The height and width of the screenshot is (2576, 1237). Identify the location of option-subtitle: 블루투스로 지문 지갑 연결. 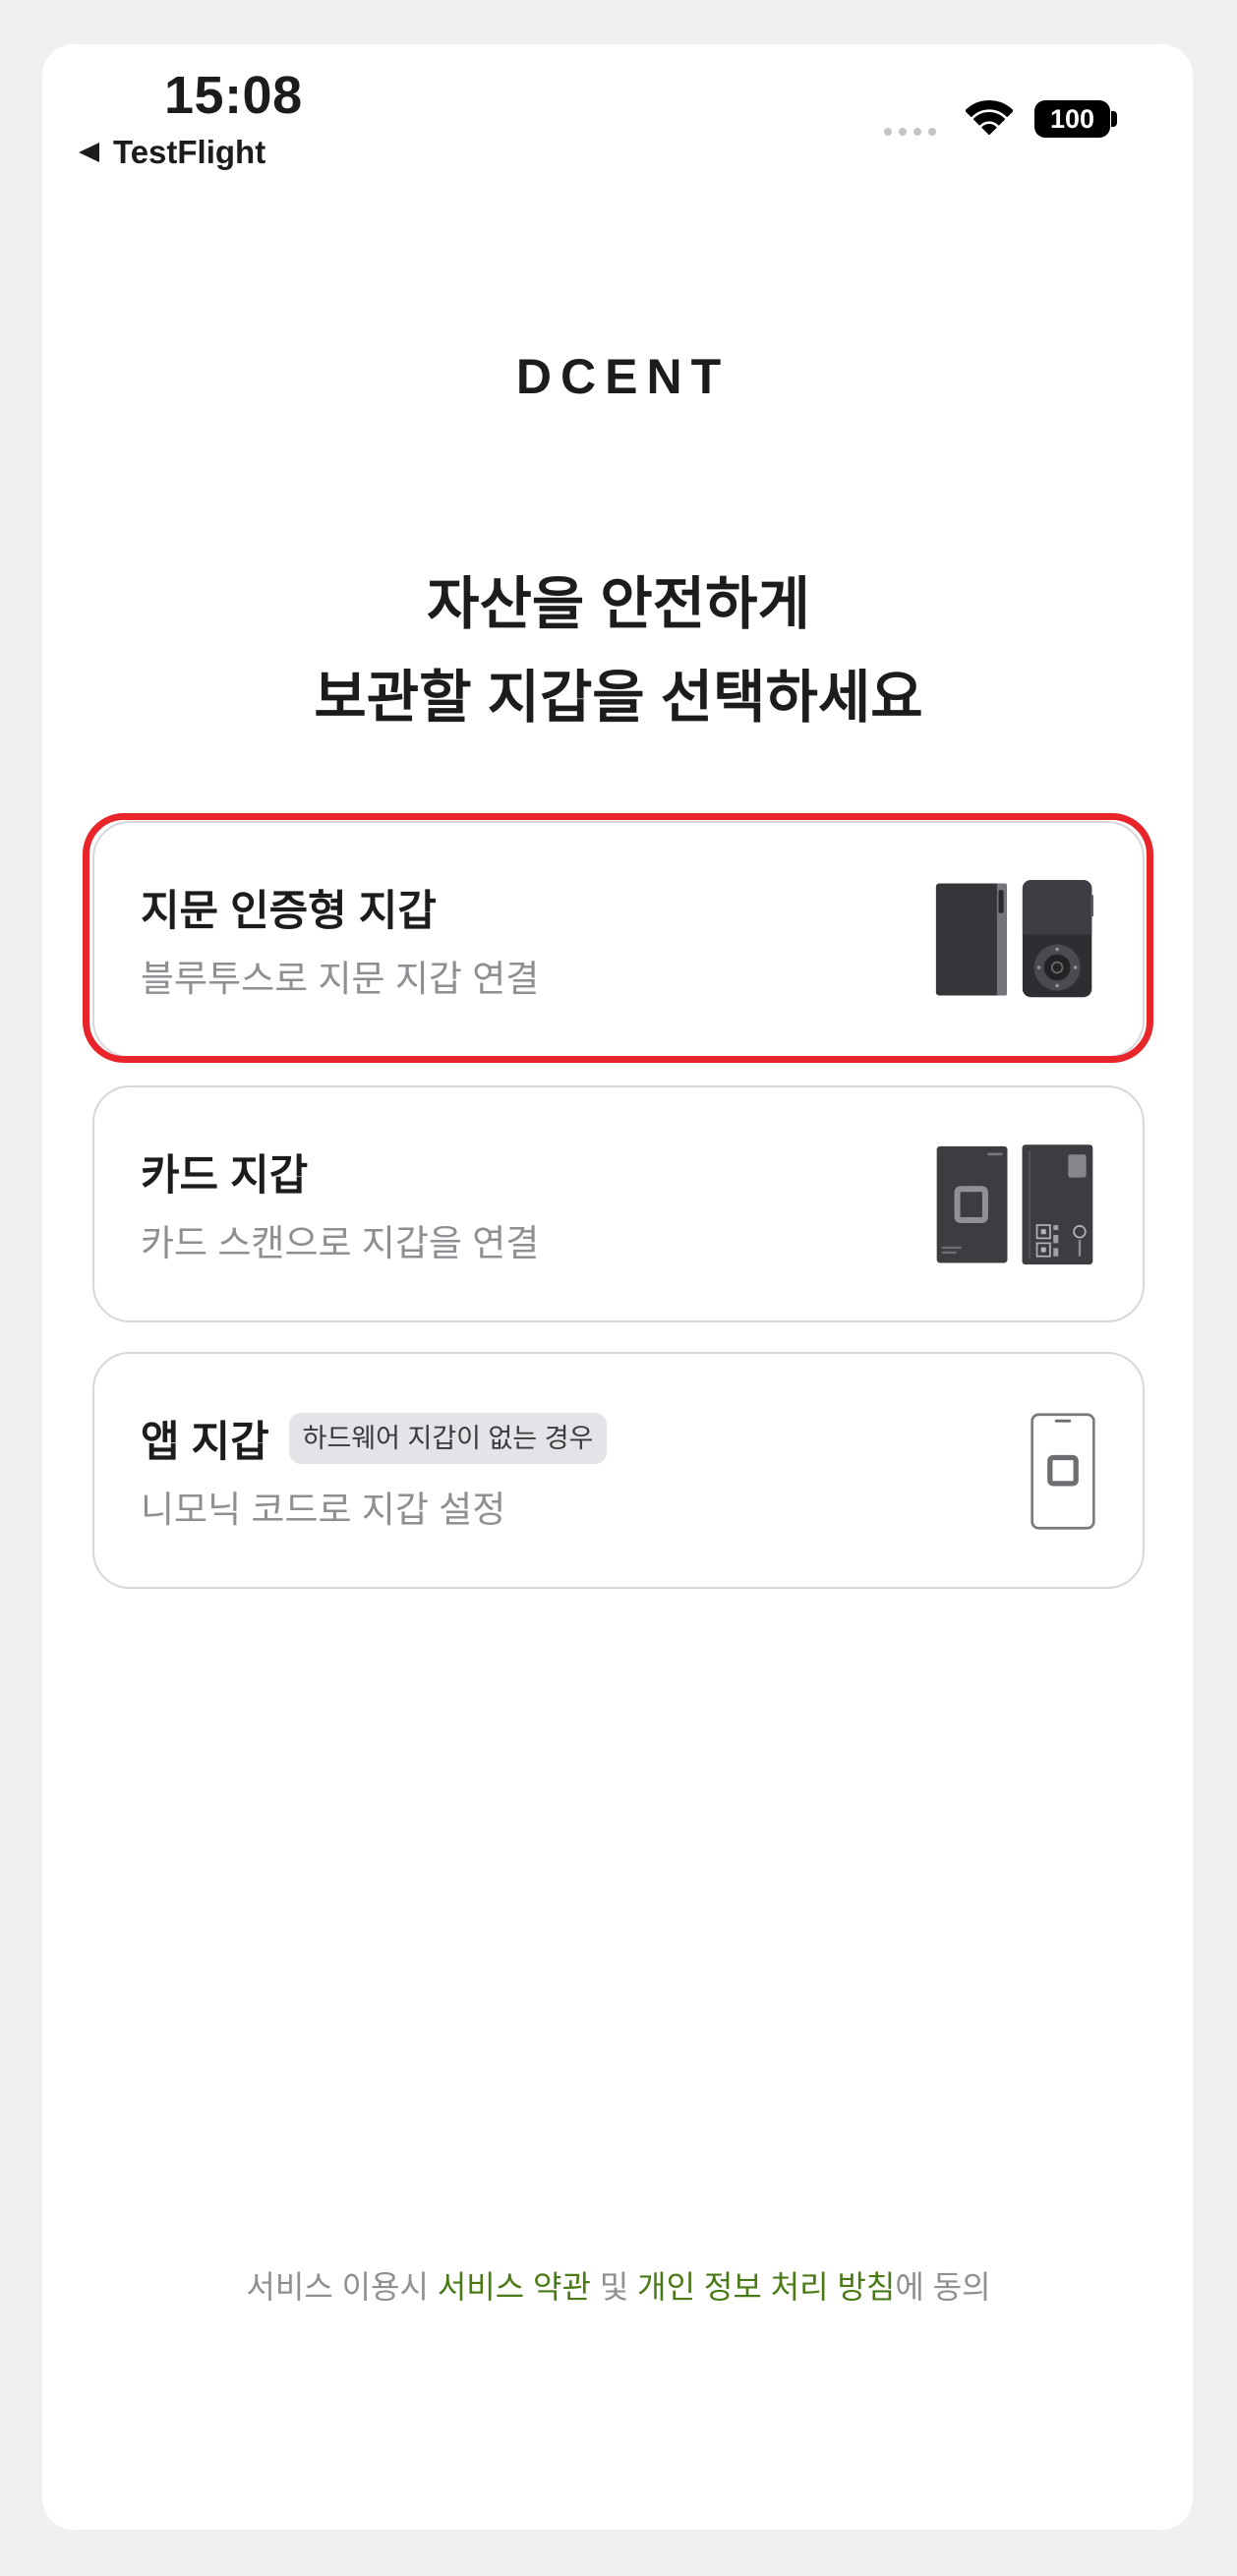
(341, 979).